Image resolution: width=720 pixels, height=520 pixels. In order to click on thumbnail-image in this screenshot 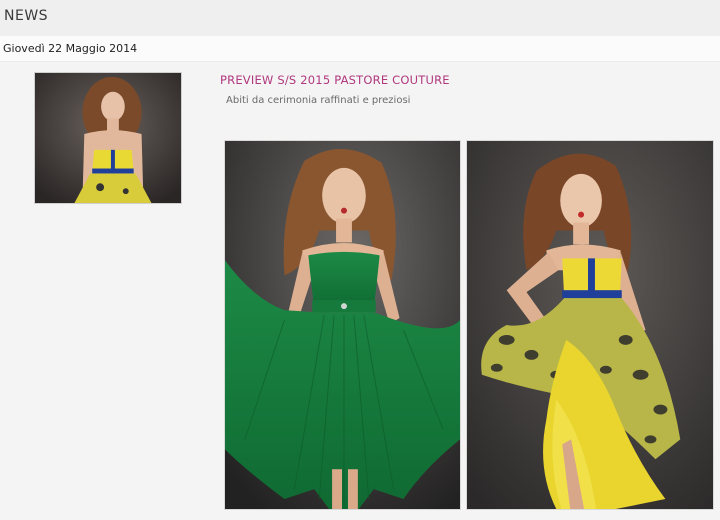, I will do `click(108, 138)`.